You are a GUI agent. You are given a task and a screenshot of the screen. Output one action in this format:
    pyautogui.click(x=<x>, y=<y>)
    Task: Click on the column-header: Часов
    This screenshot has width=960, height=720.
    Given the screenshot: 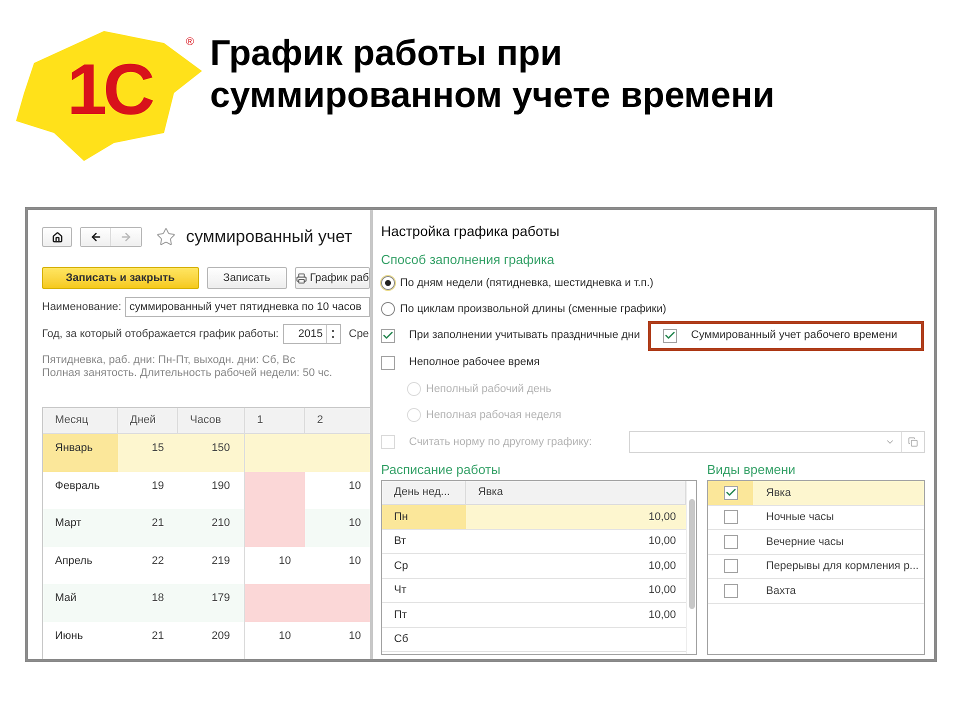 What is the action you would take?
    pyautogui.click(x=211, y=420)
    